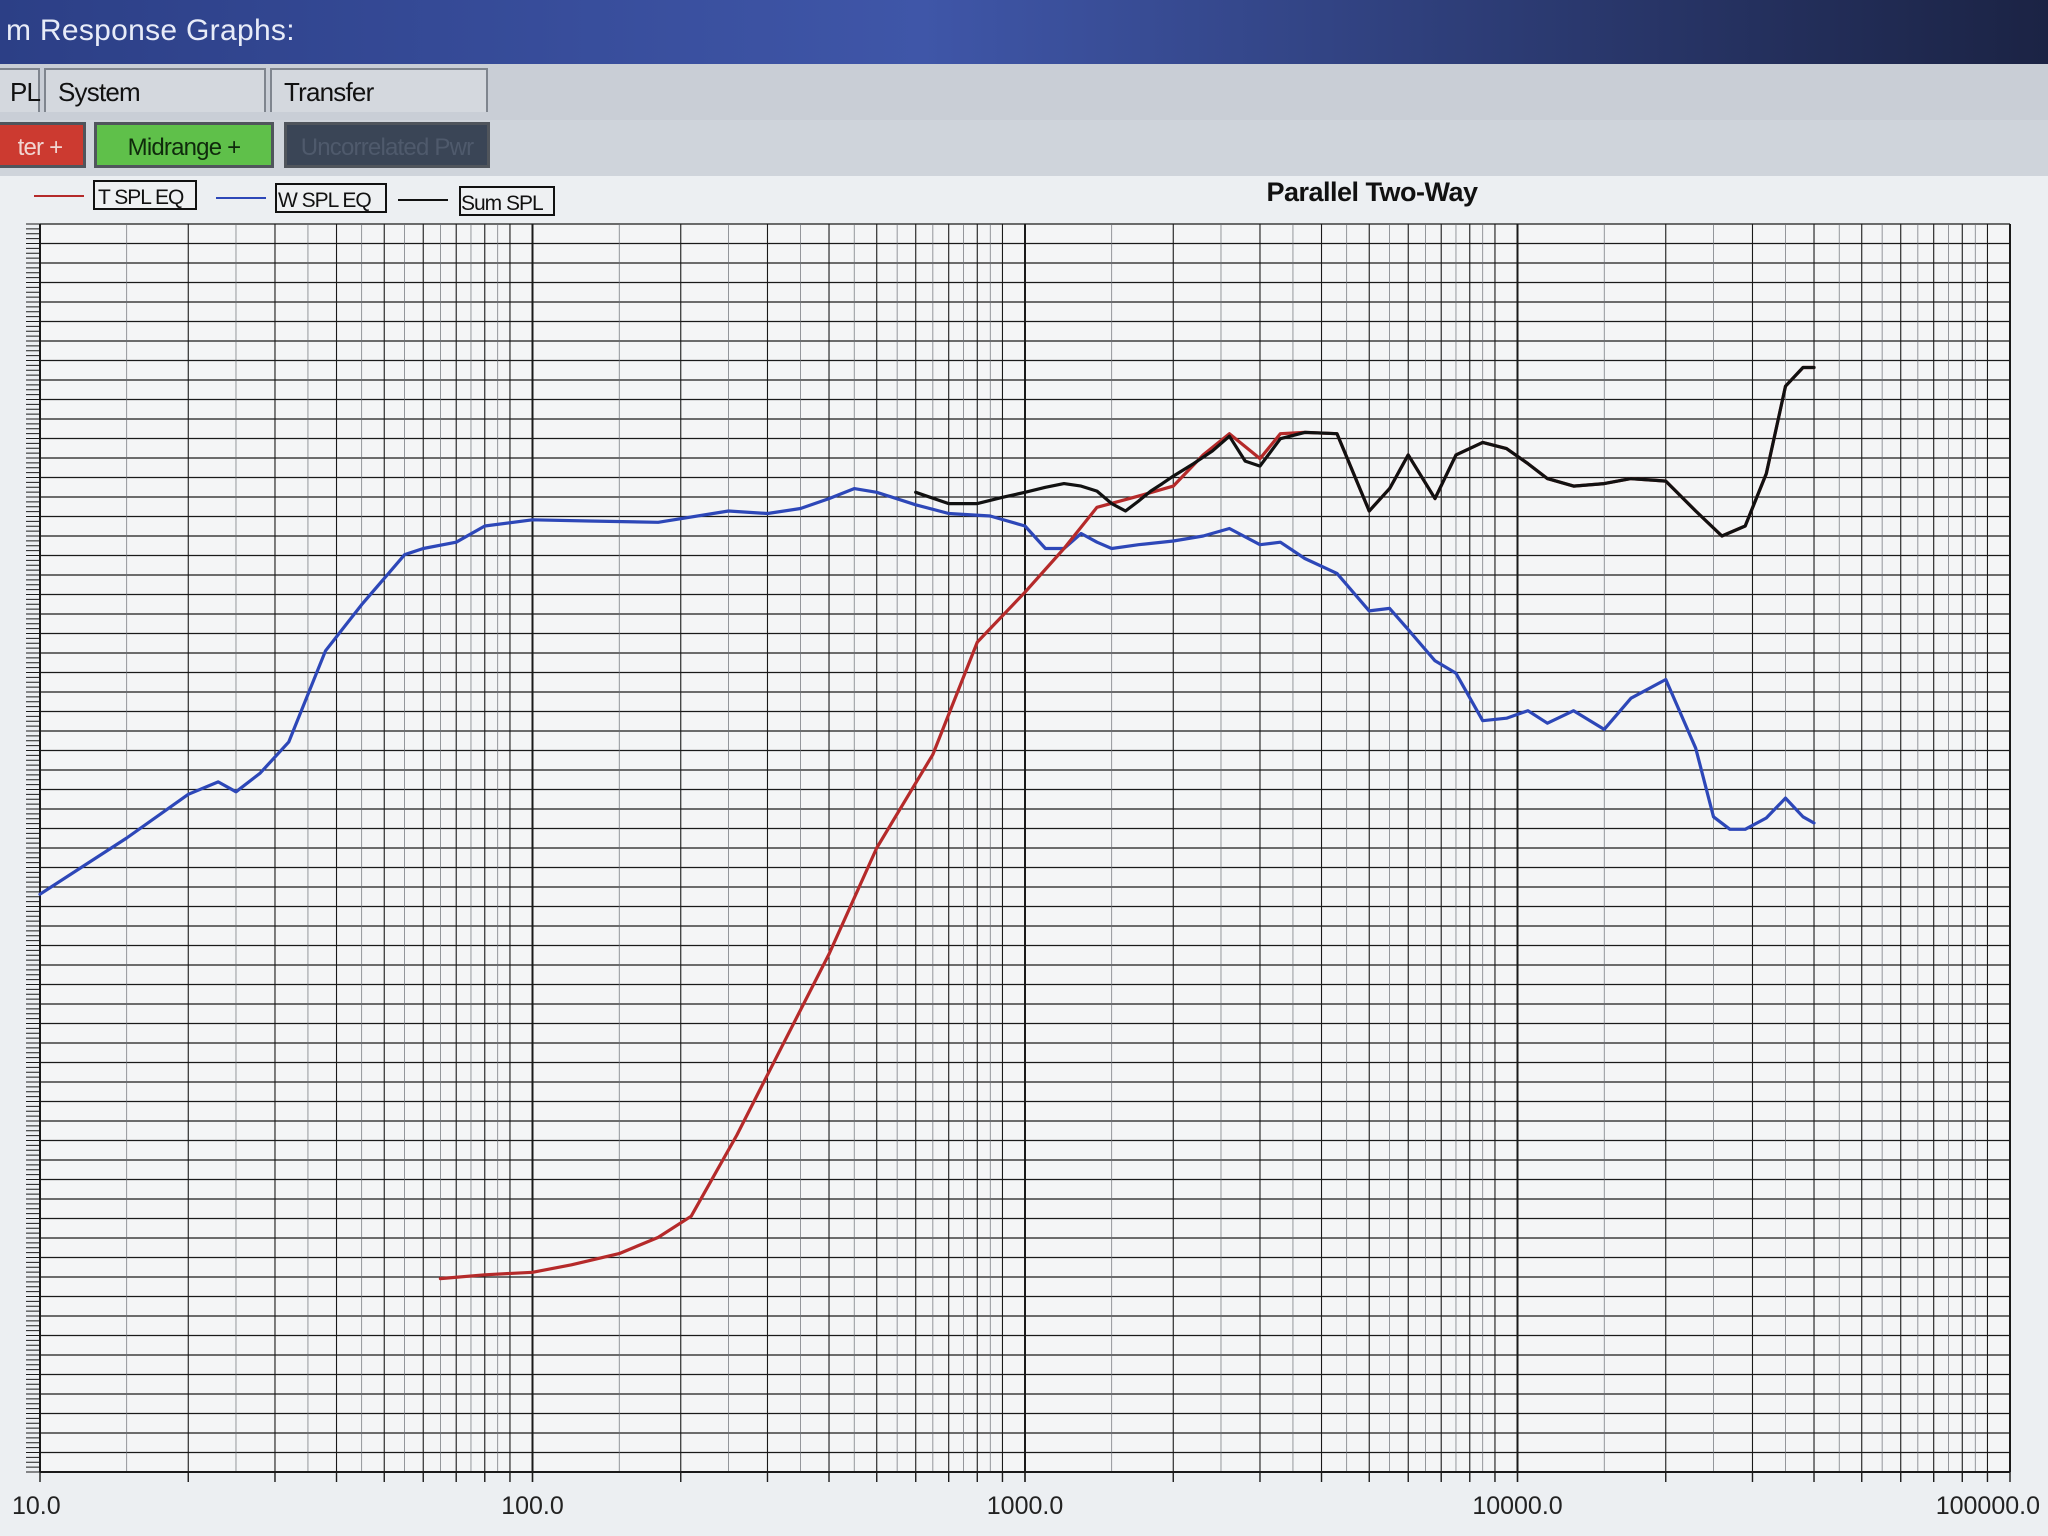 Image resolution: width=2048 pixels, height=1536 pixels. What do you see at coordinates (184, 145) in the screenshot?
I see `midrange-button: Midrange +` at bounding box center [184, 145].